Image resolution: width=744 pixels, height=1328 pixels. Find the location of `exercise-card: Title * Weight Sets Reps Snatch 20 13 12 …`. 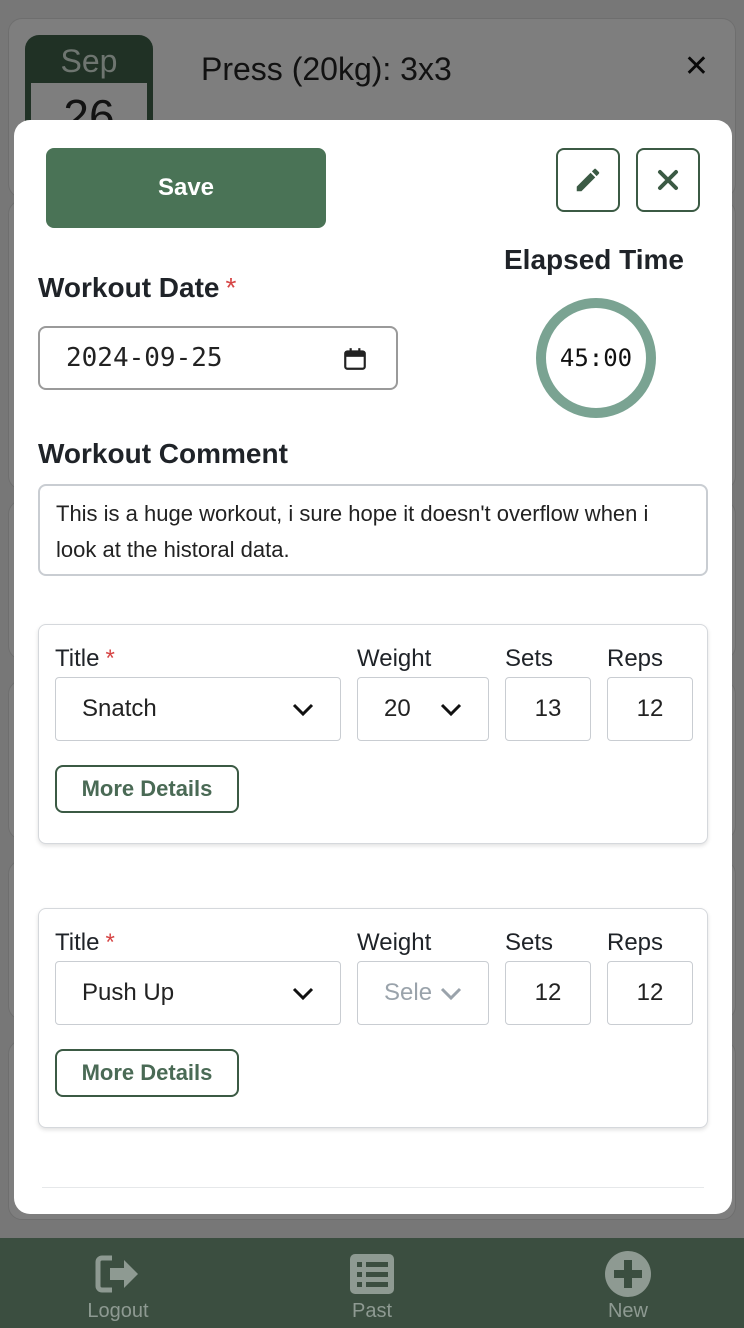

exercise-card: Title * Weight Sets Reps Snatch 20 13 12 … is located at coordinates (373, 734).